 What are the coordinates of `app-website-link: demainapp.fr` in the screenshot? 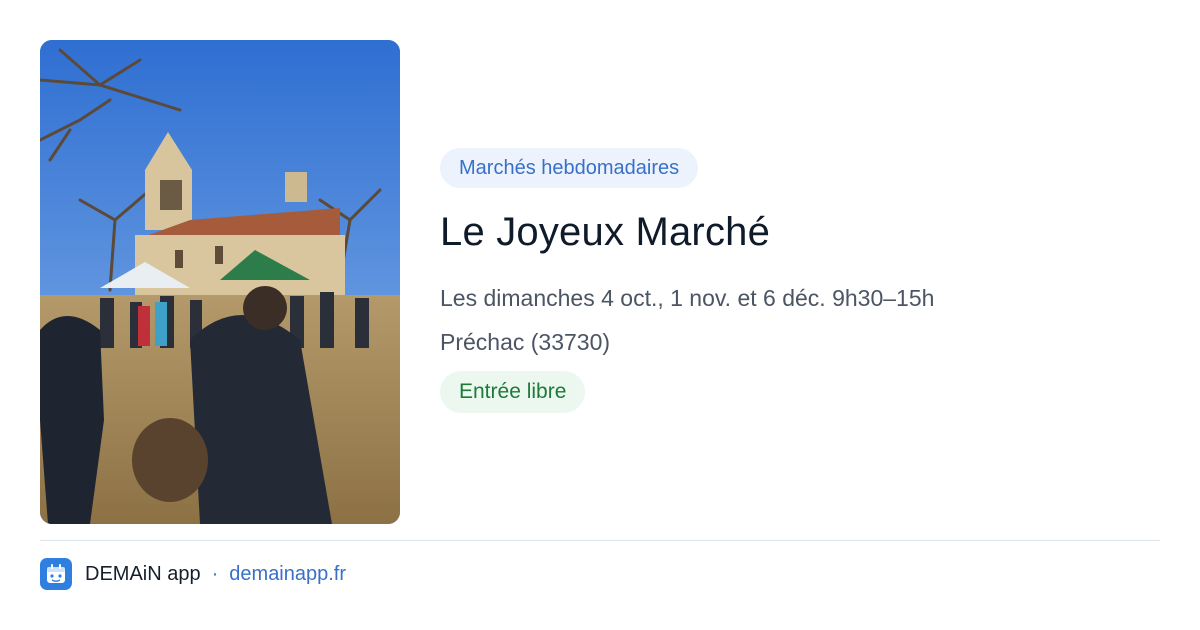 It's located at (287, 574).